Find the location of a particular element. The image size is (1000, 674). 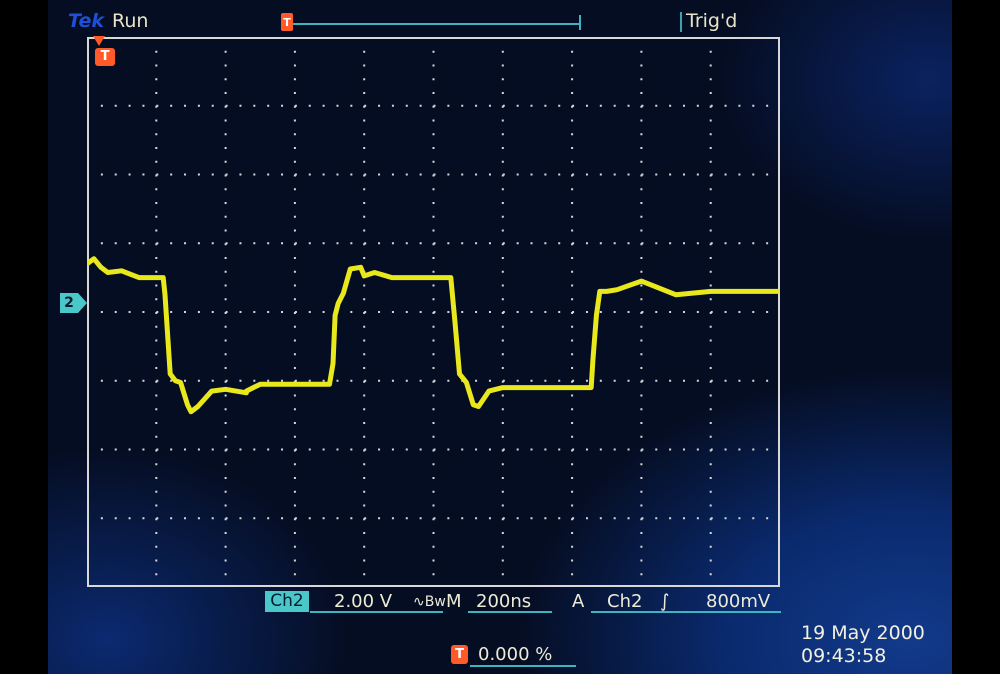

volts-per-div-readout: 2.00 V is located at coordinates (363, 601).